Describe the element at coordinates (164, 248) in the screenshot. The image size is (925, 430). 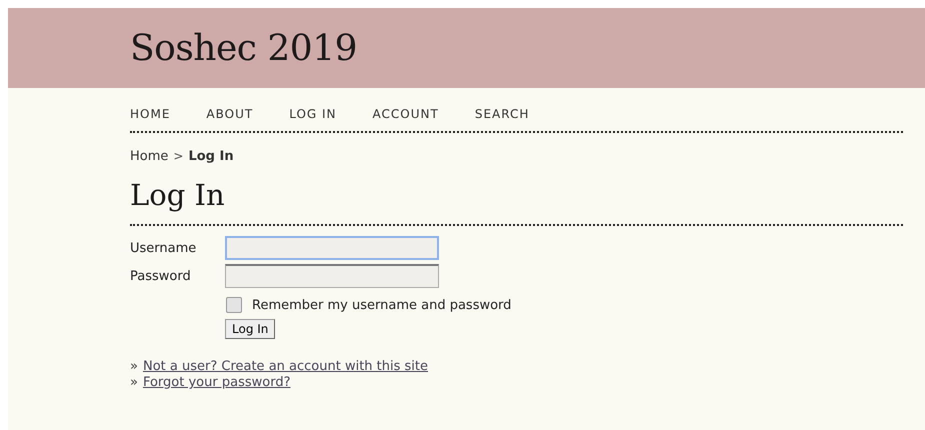
I see `field-label: Username` at that location.